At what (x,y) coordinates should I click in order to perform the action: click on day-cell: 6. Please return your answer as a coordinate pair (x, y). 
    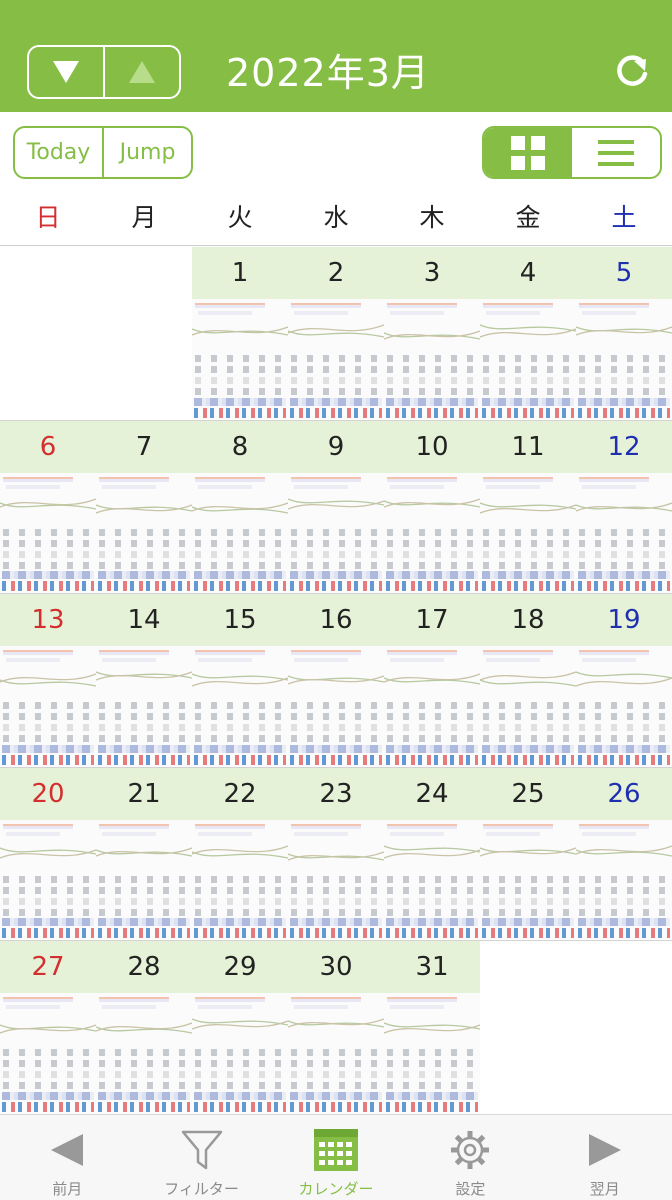
    Looking at the image, I should click on (48, 507).